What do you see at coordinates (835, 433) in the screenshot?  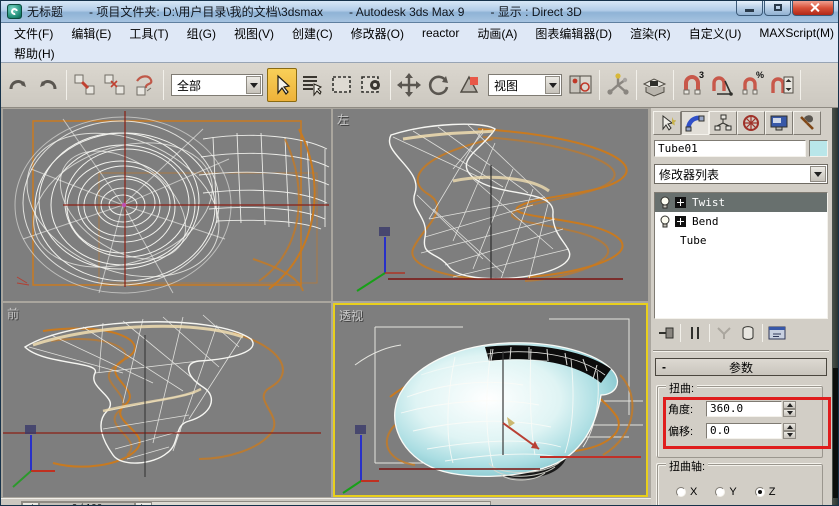 I see `panel-scroll-thumb` at bounding box center [835, 433].